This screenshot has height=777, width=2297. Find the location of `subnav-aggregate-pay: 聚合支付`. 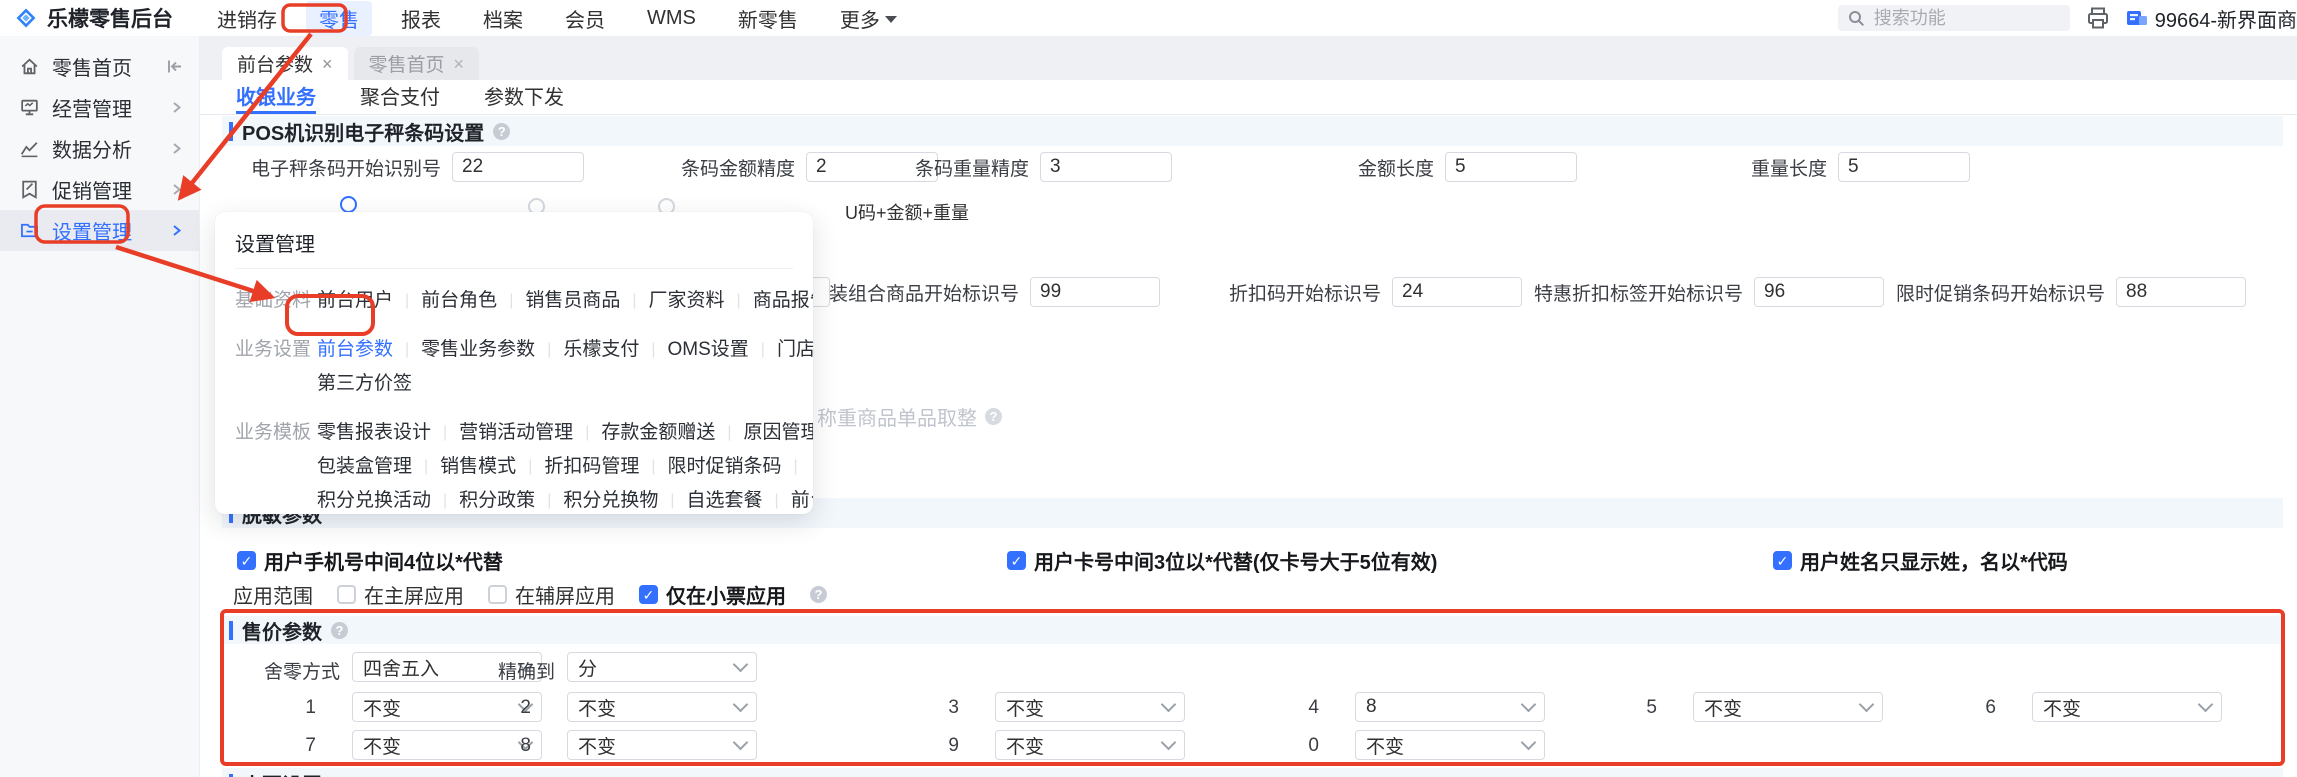

subnav-aggregate-pay: 聚合支付 is located at coordinates (400, 97).